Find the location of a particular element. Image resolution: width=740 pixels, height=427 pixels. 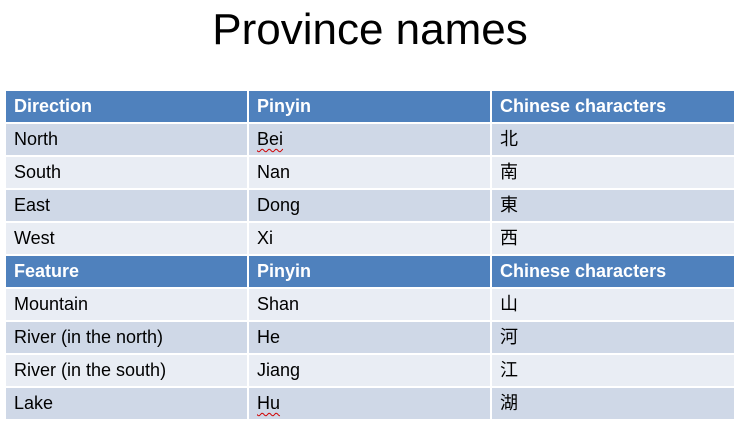

column-header-direction: Direction is located at coordinates (127, 107).